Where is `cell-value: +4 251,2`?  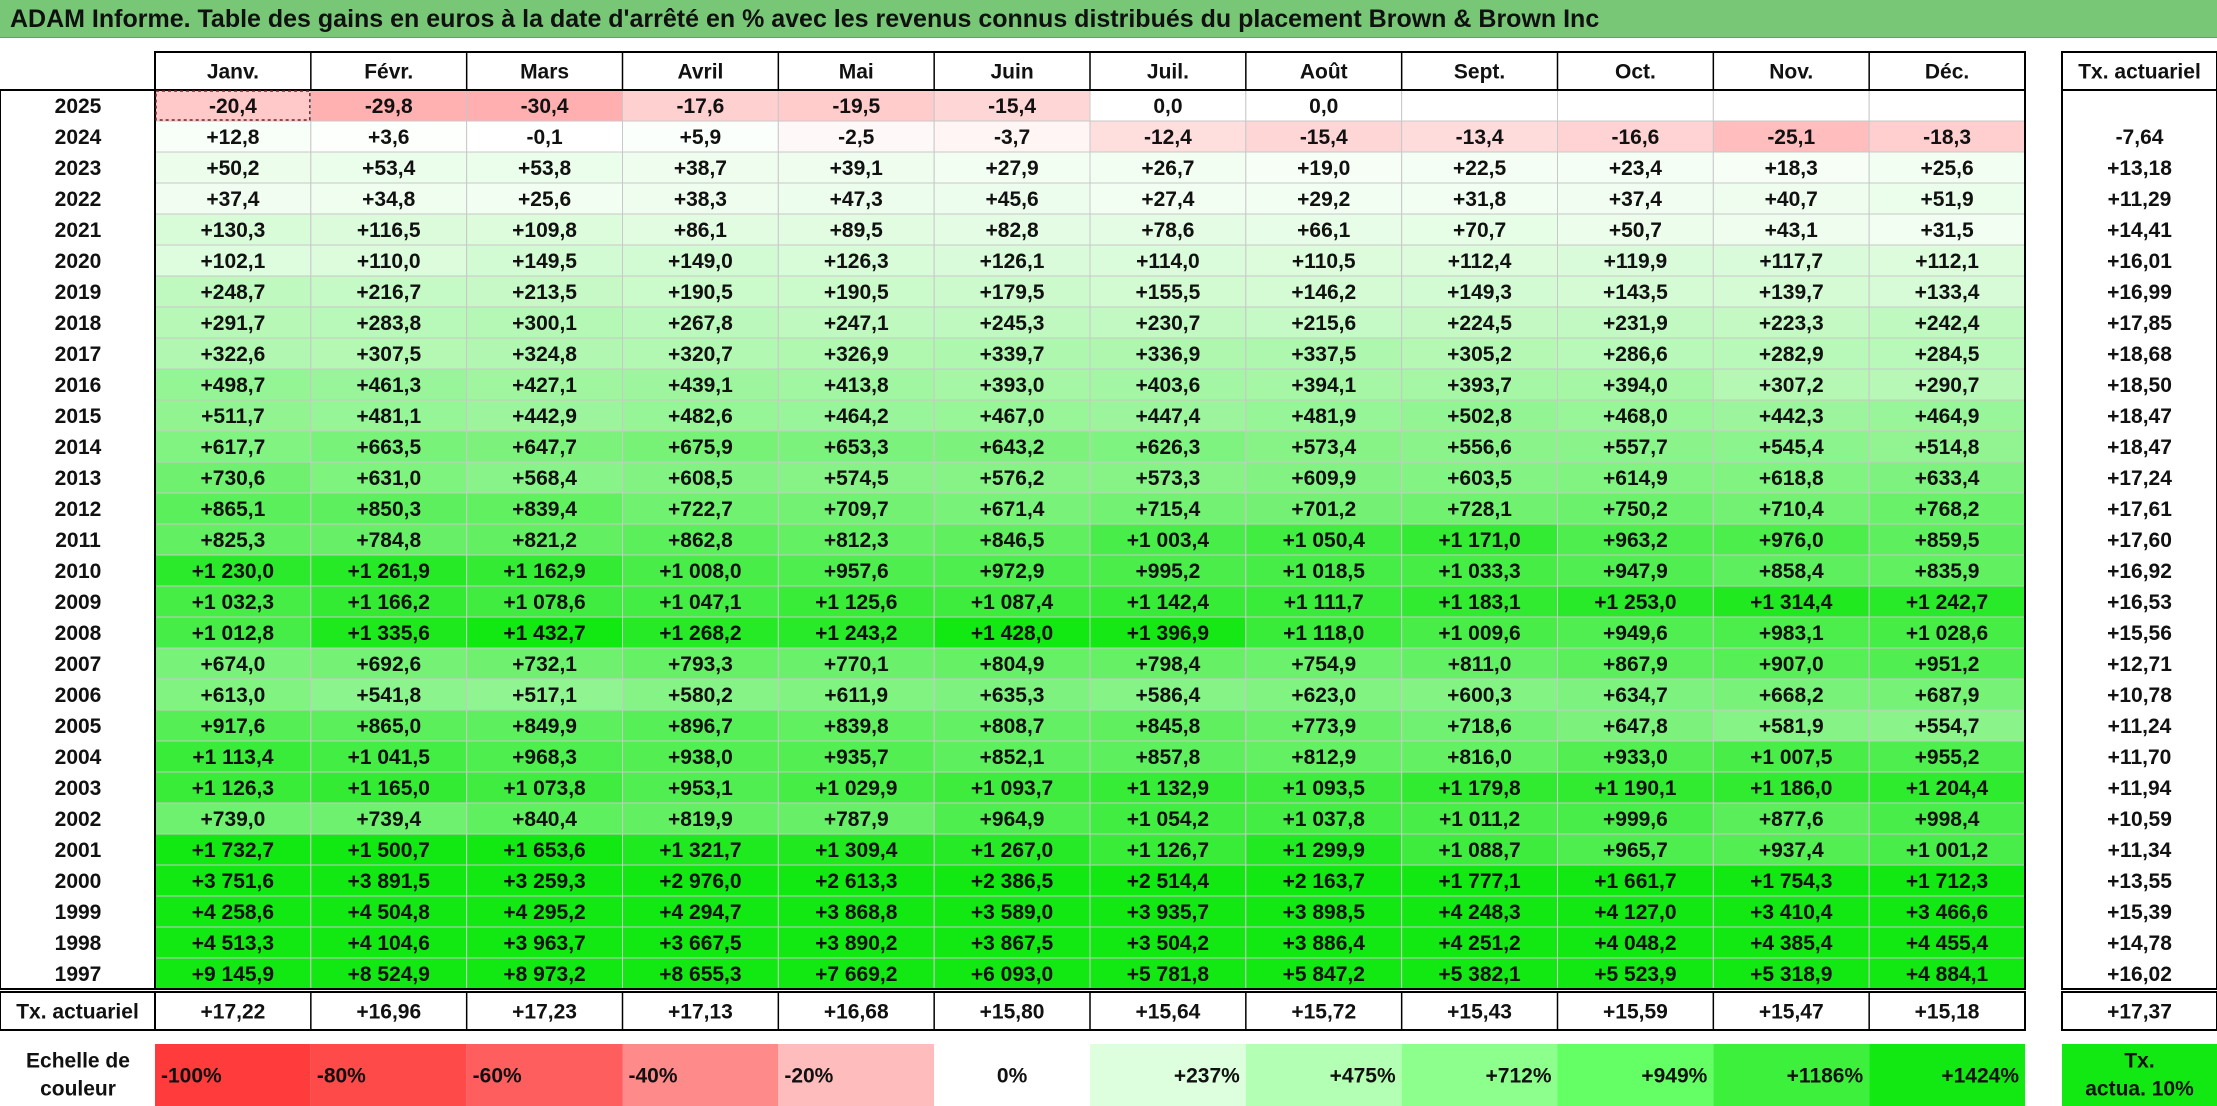 cell-value: +4 251,2 is located at coordinates (1479, 943).